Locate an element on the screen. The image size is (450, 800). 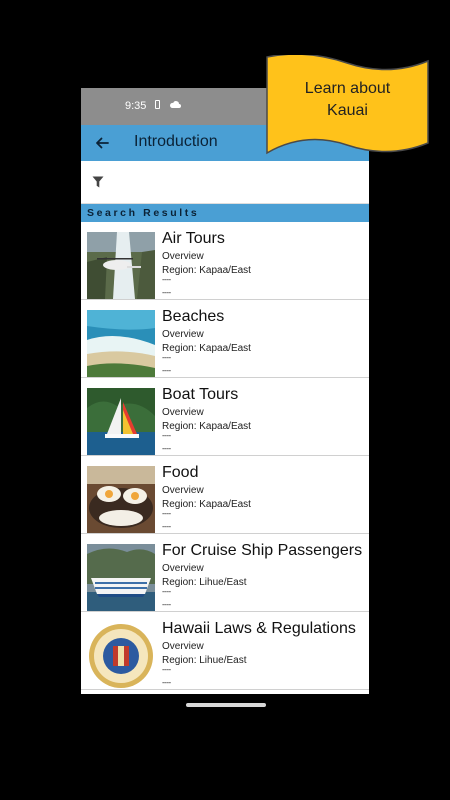
banner-line-2: Kauai is located at coordinates (347, 110).